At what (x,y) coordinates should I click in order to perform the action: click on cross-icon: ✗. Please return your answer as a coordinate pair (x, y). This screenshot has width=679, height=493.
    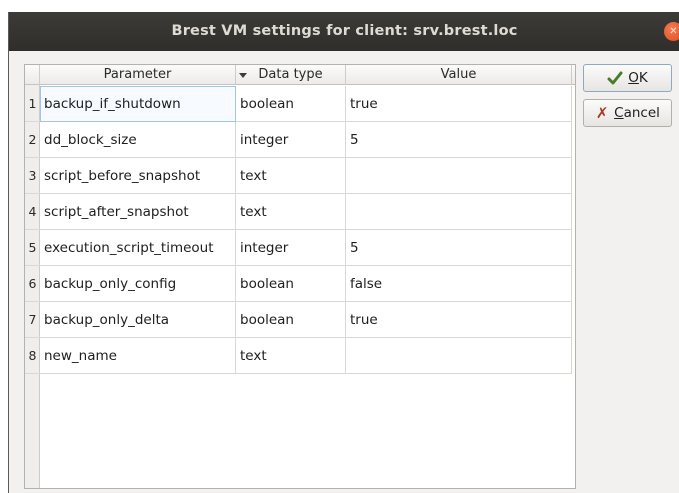
    Looking at the image, I should click on (602, 113).